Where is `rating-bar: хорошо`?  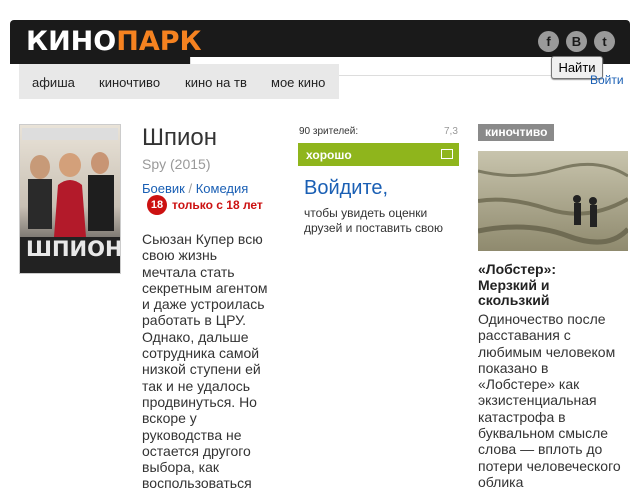
rating-bar: хорошо is located at coordinates (378, 154).